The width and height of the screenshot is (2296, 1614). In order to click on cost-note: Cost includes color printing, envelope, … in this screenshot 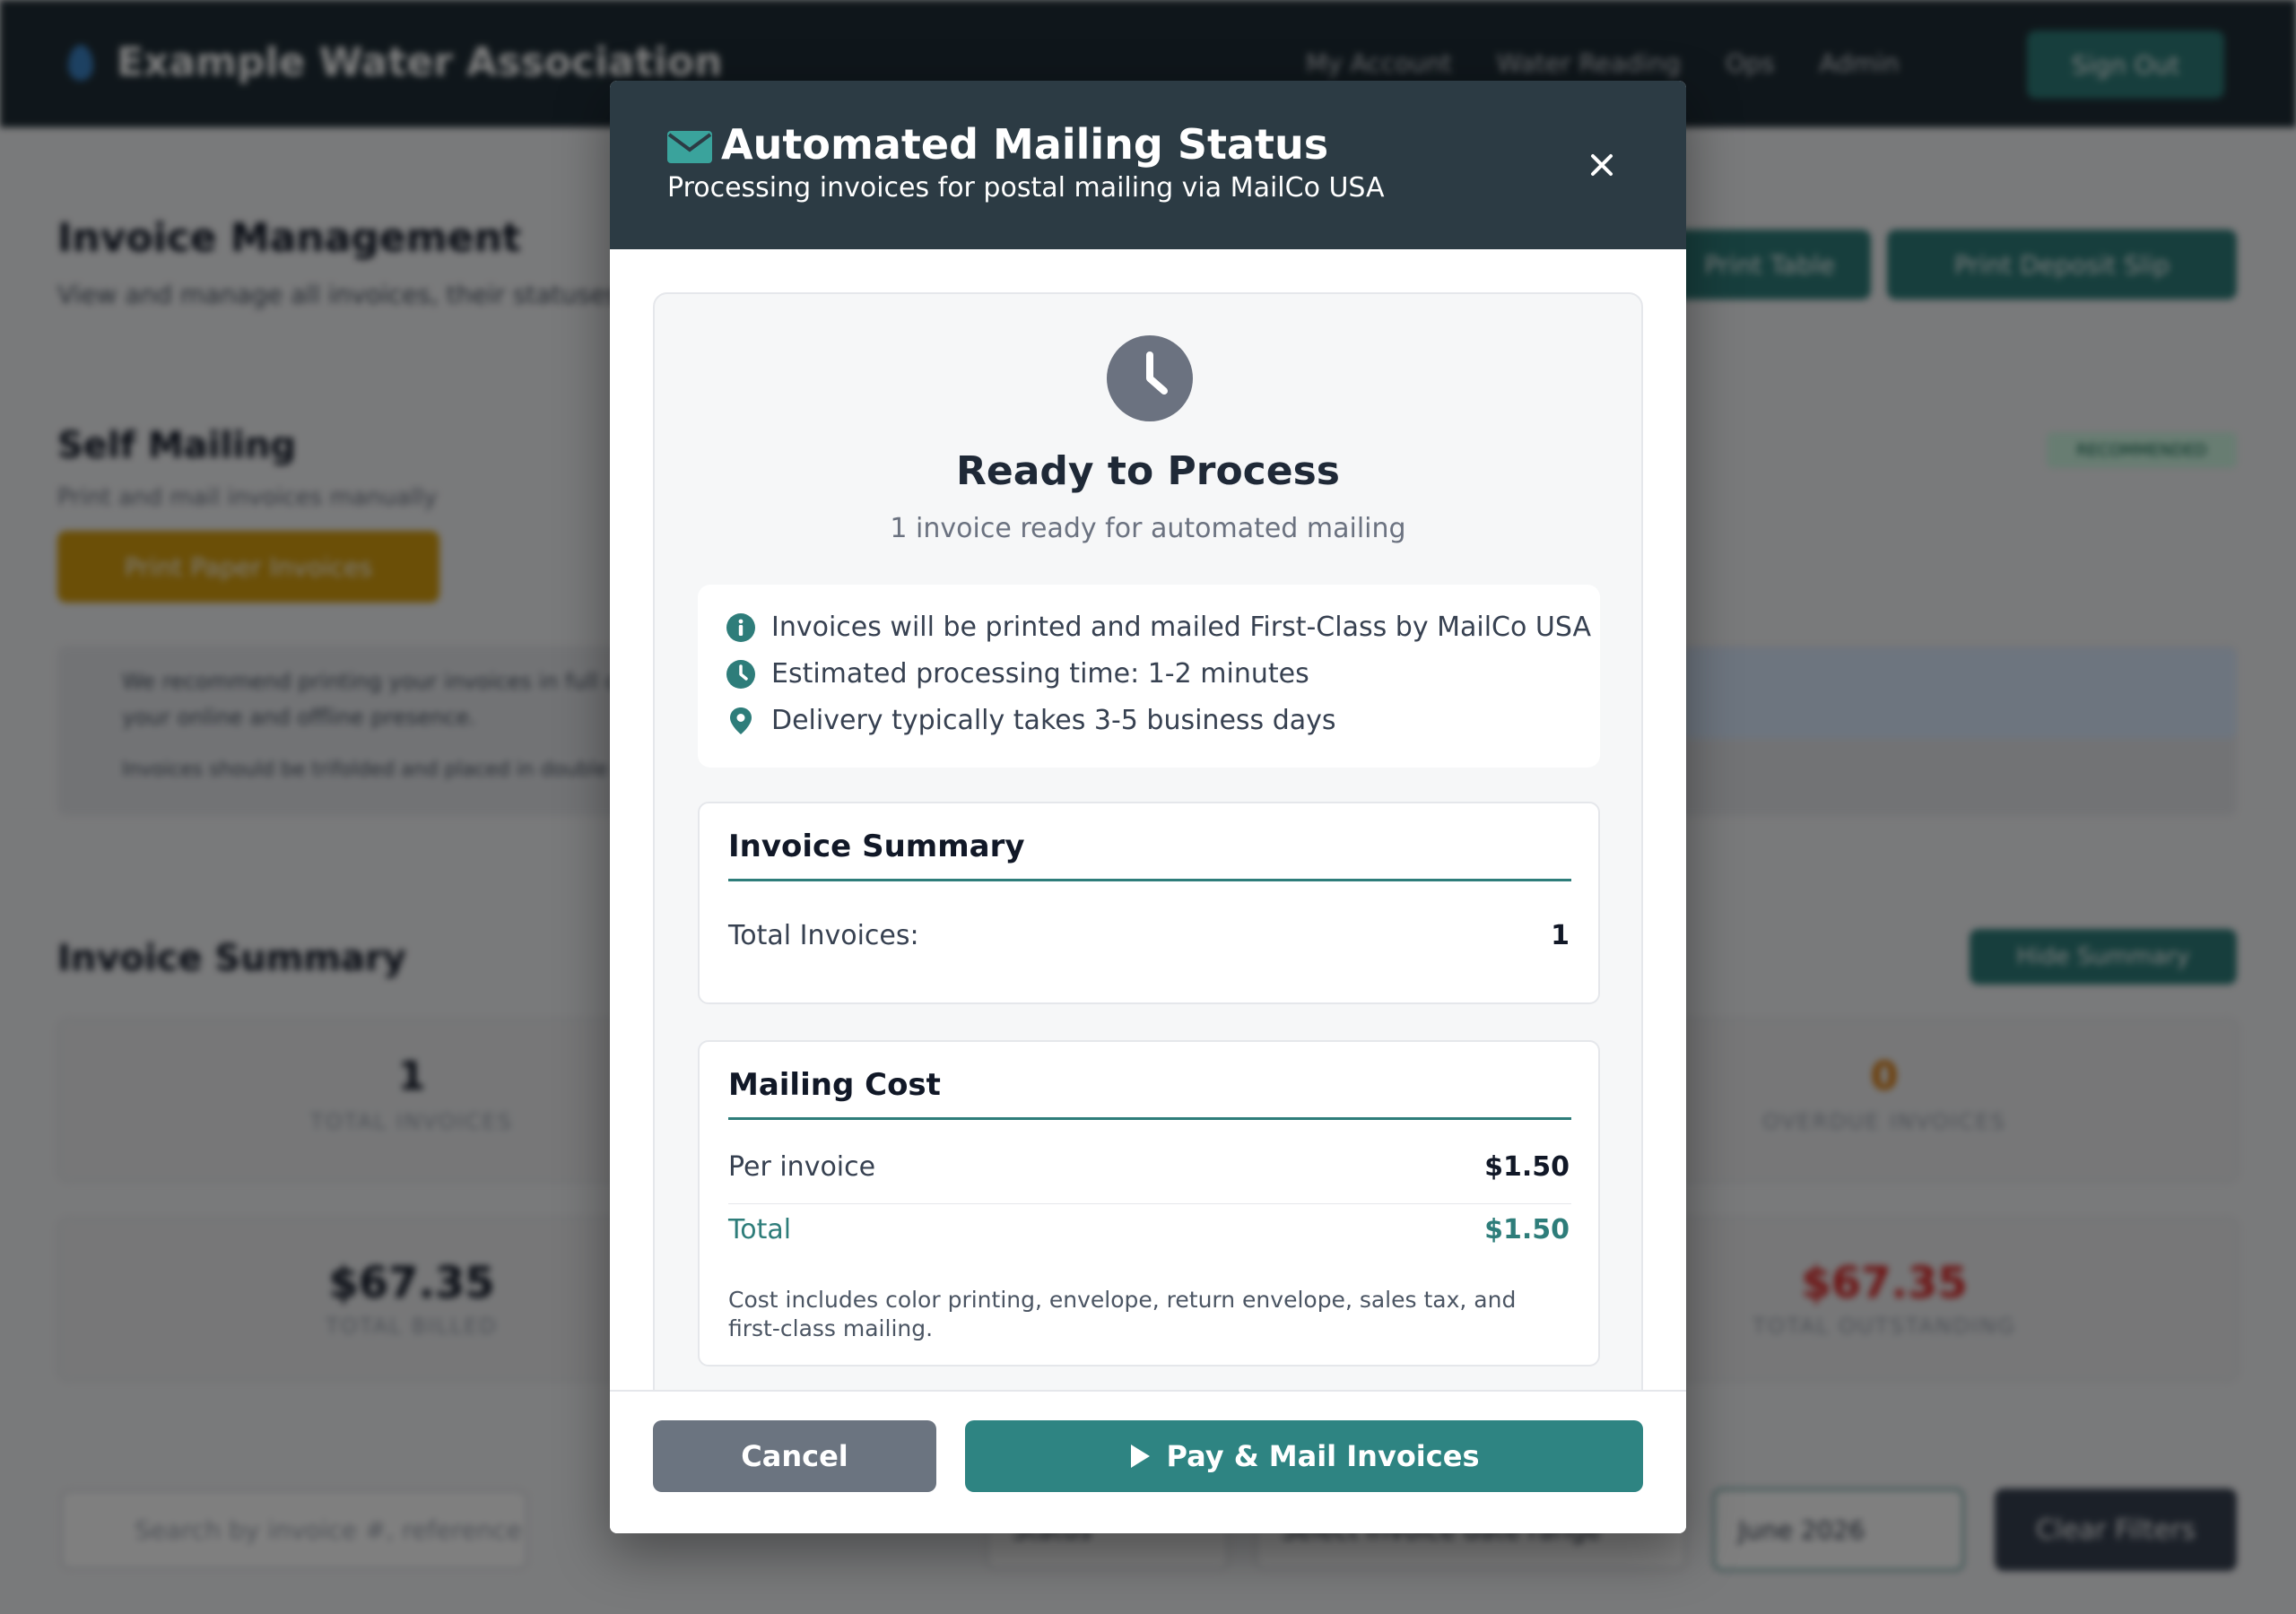, I will do `click(1122, 1314)`.